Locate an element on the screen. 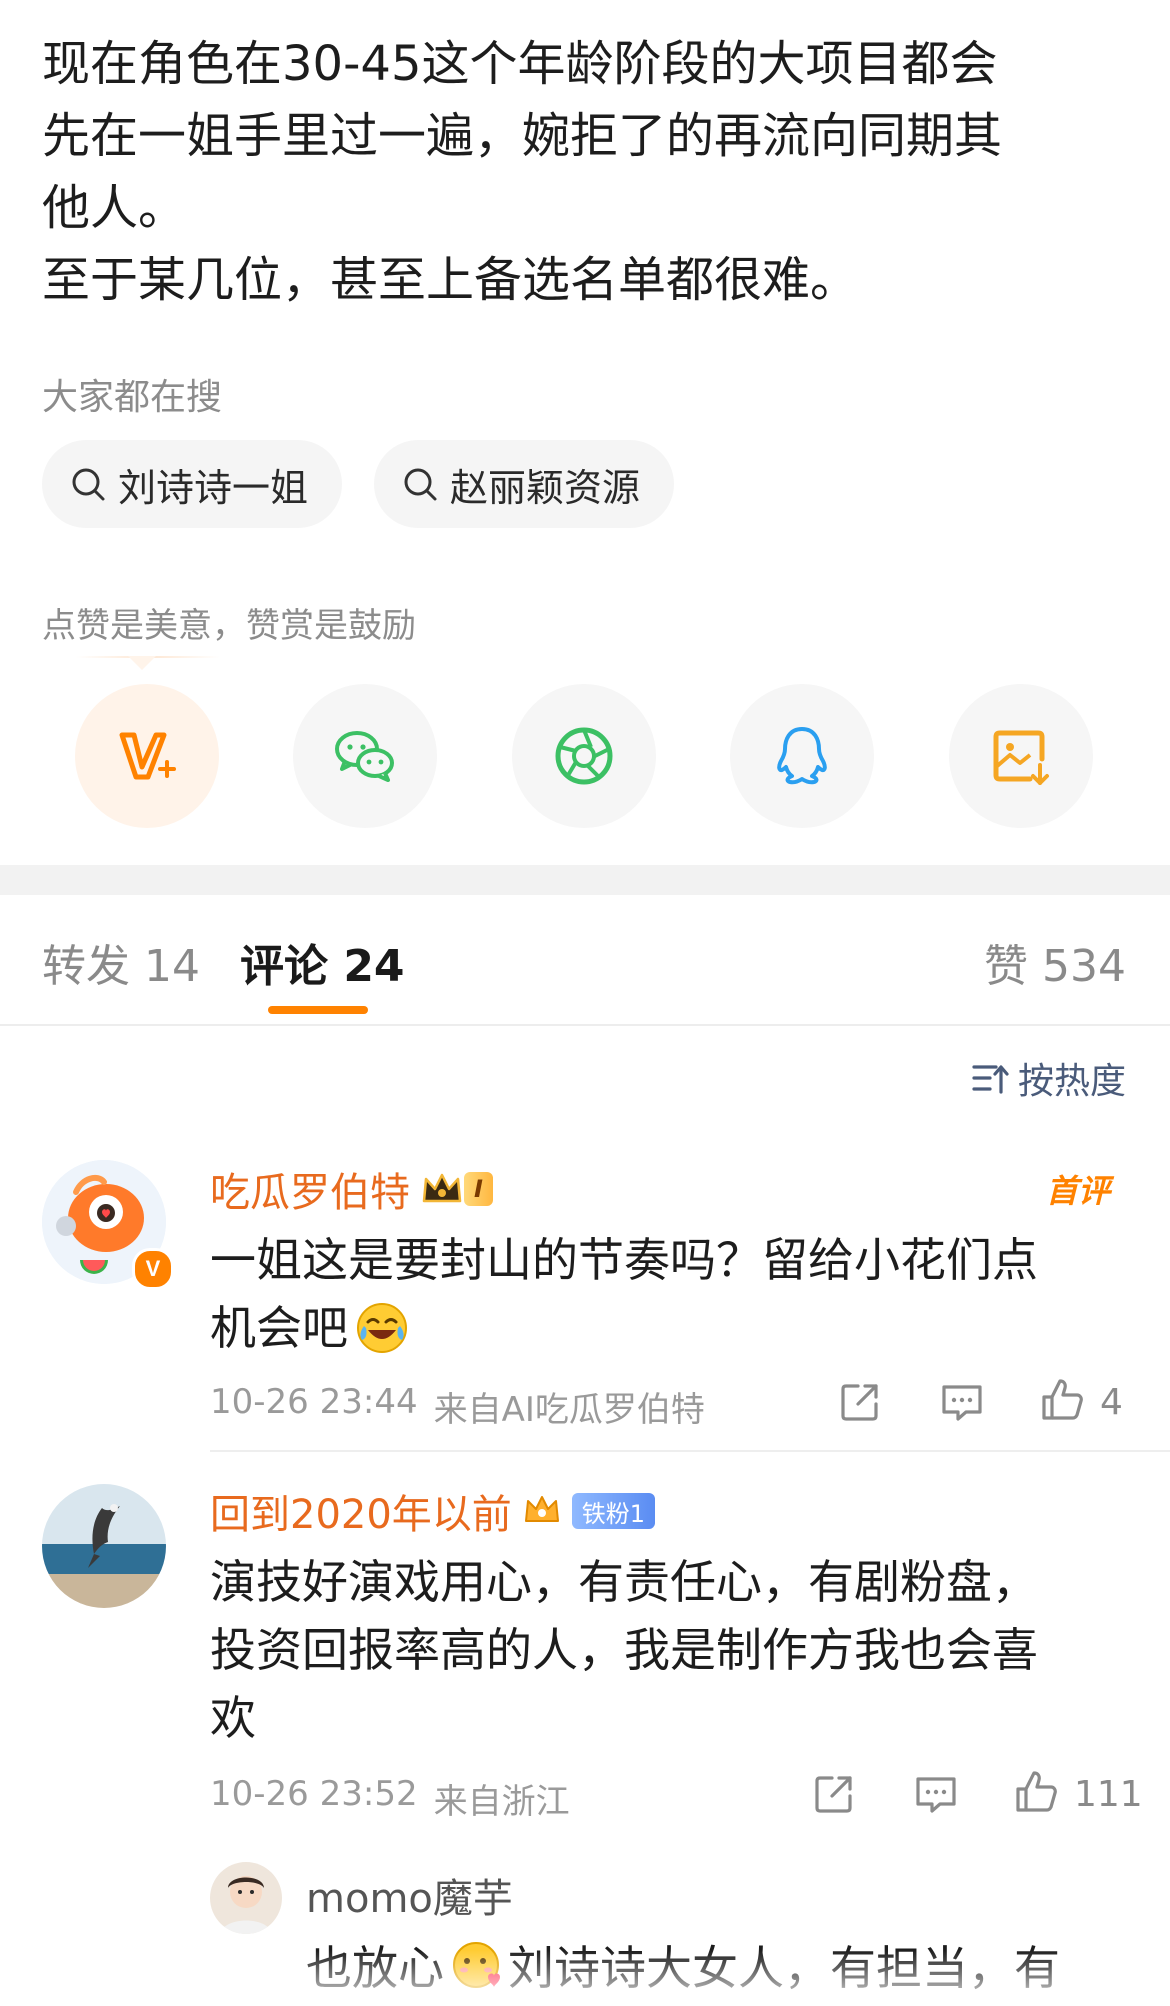 The height and width of the screenshot is (2006, 1170). tab-repost: 转发 14 is located at coordinates (121, 962).